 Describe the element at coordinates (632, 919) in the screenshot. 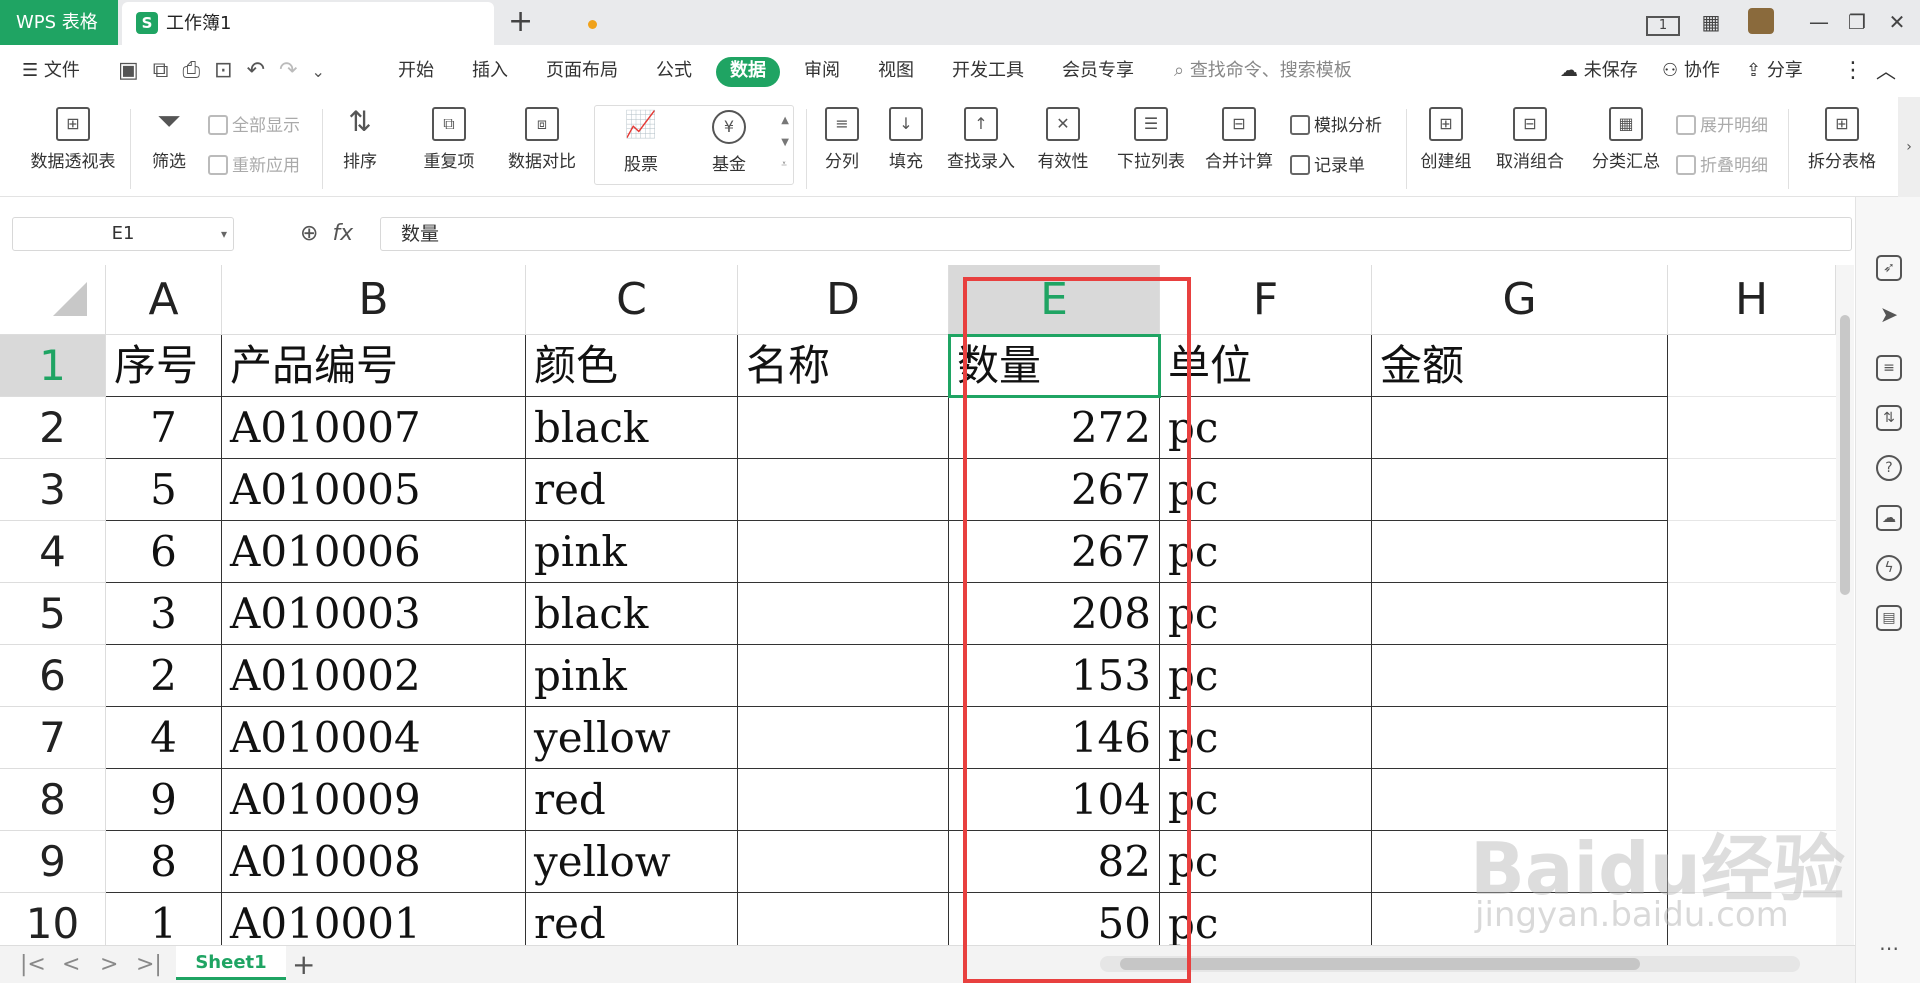

I see `cell-c10: red` at that location.